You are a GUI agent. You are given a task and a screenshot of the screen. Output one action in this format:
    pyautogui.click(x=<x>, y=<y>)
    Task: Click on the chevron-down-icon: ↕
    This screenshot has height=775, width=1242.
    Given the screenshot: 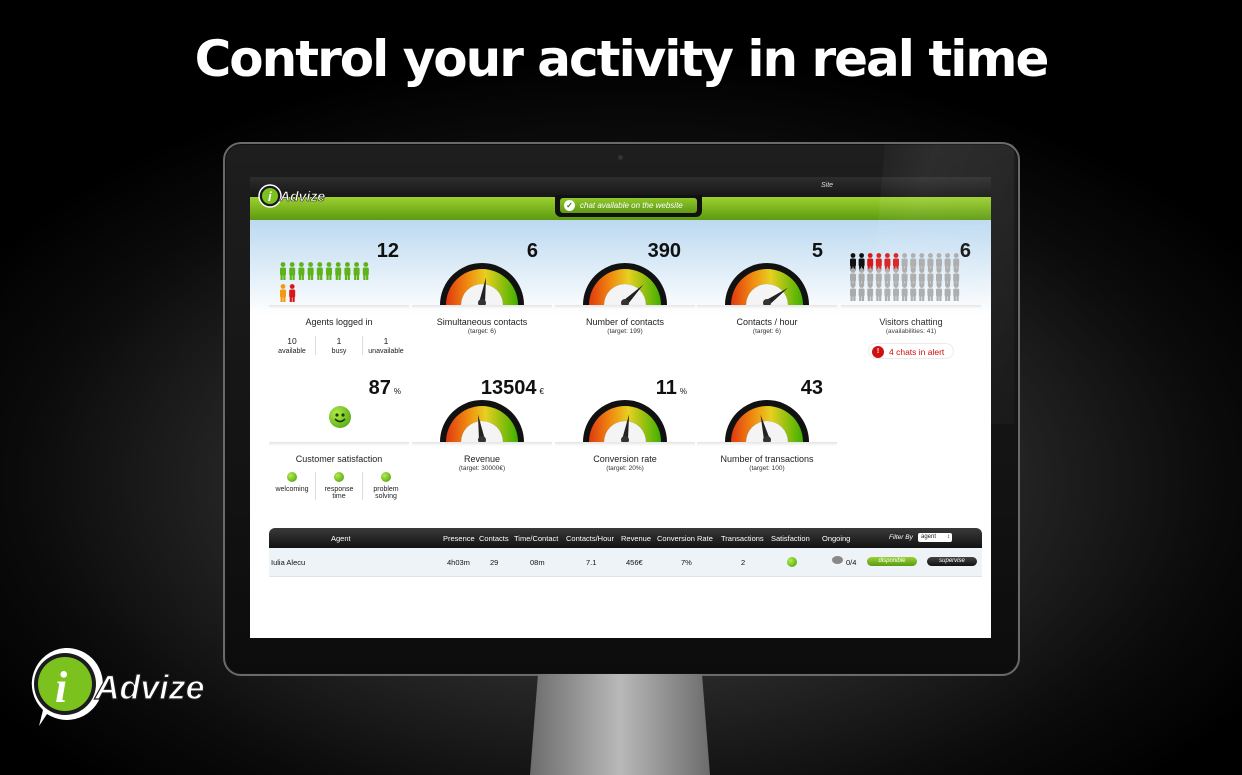 What is the action you would take?
    pyautogui.click(x=948, y=537)
    